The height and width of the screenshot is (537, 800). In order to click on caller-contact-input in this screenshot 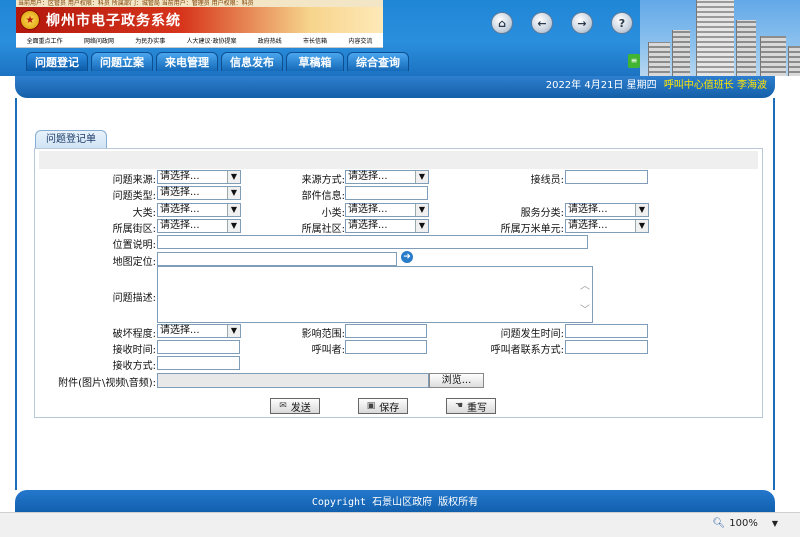, I will do `click(606, 347)`.